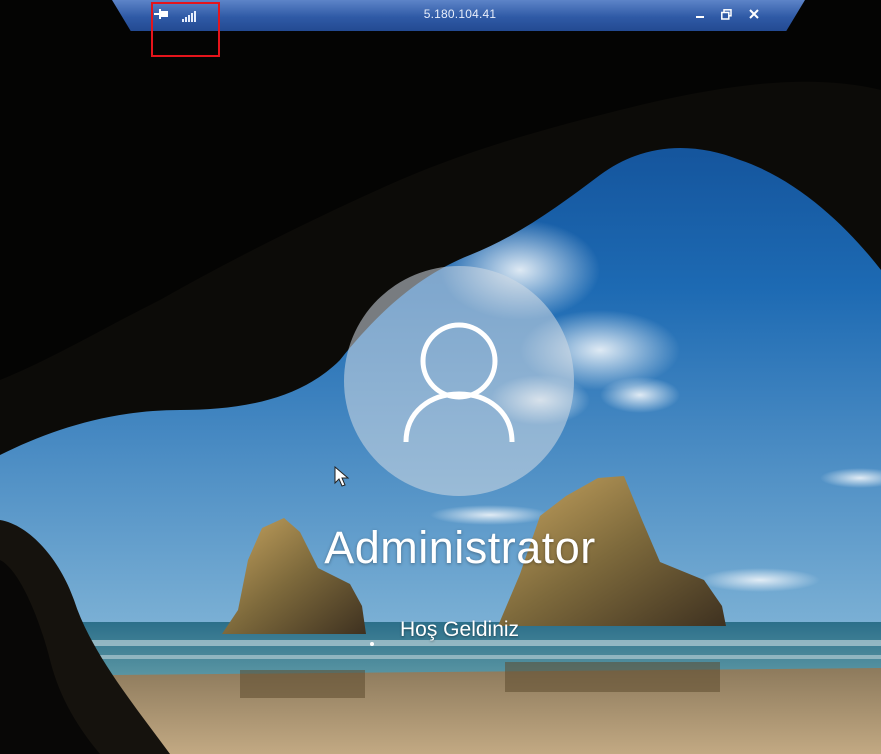  I want to click on mouse-cursor-icon, so click(342, 476).